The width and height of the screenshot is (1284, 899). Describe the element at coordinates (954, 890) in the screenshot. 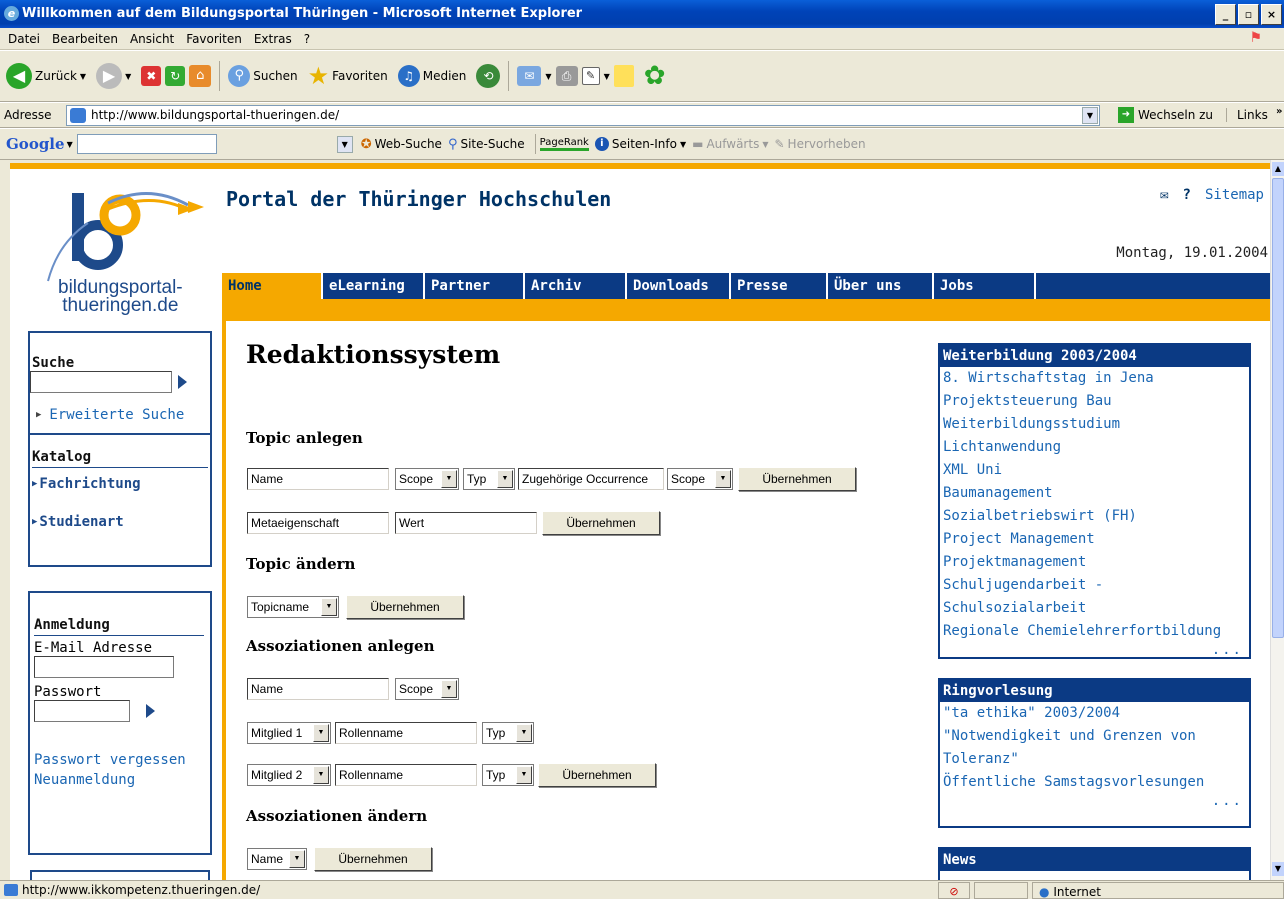

I see `privacy-icon: ⊘` at that location.